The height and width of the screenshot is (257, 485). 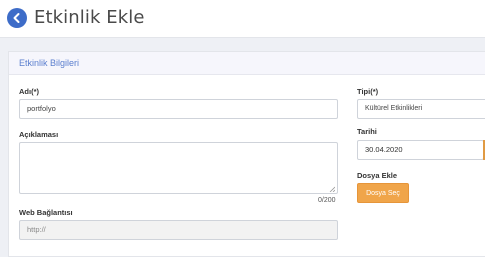 What do you see at coordinates (367, 131) in the screenshot?
I see `date-label: Tarihi` at bounding box center [367, 131].